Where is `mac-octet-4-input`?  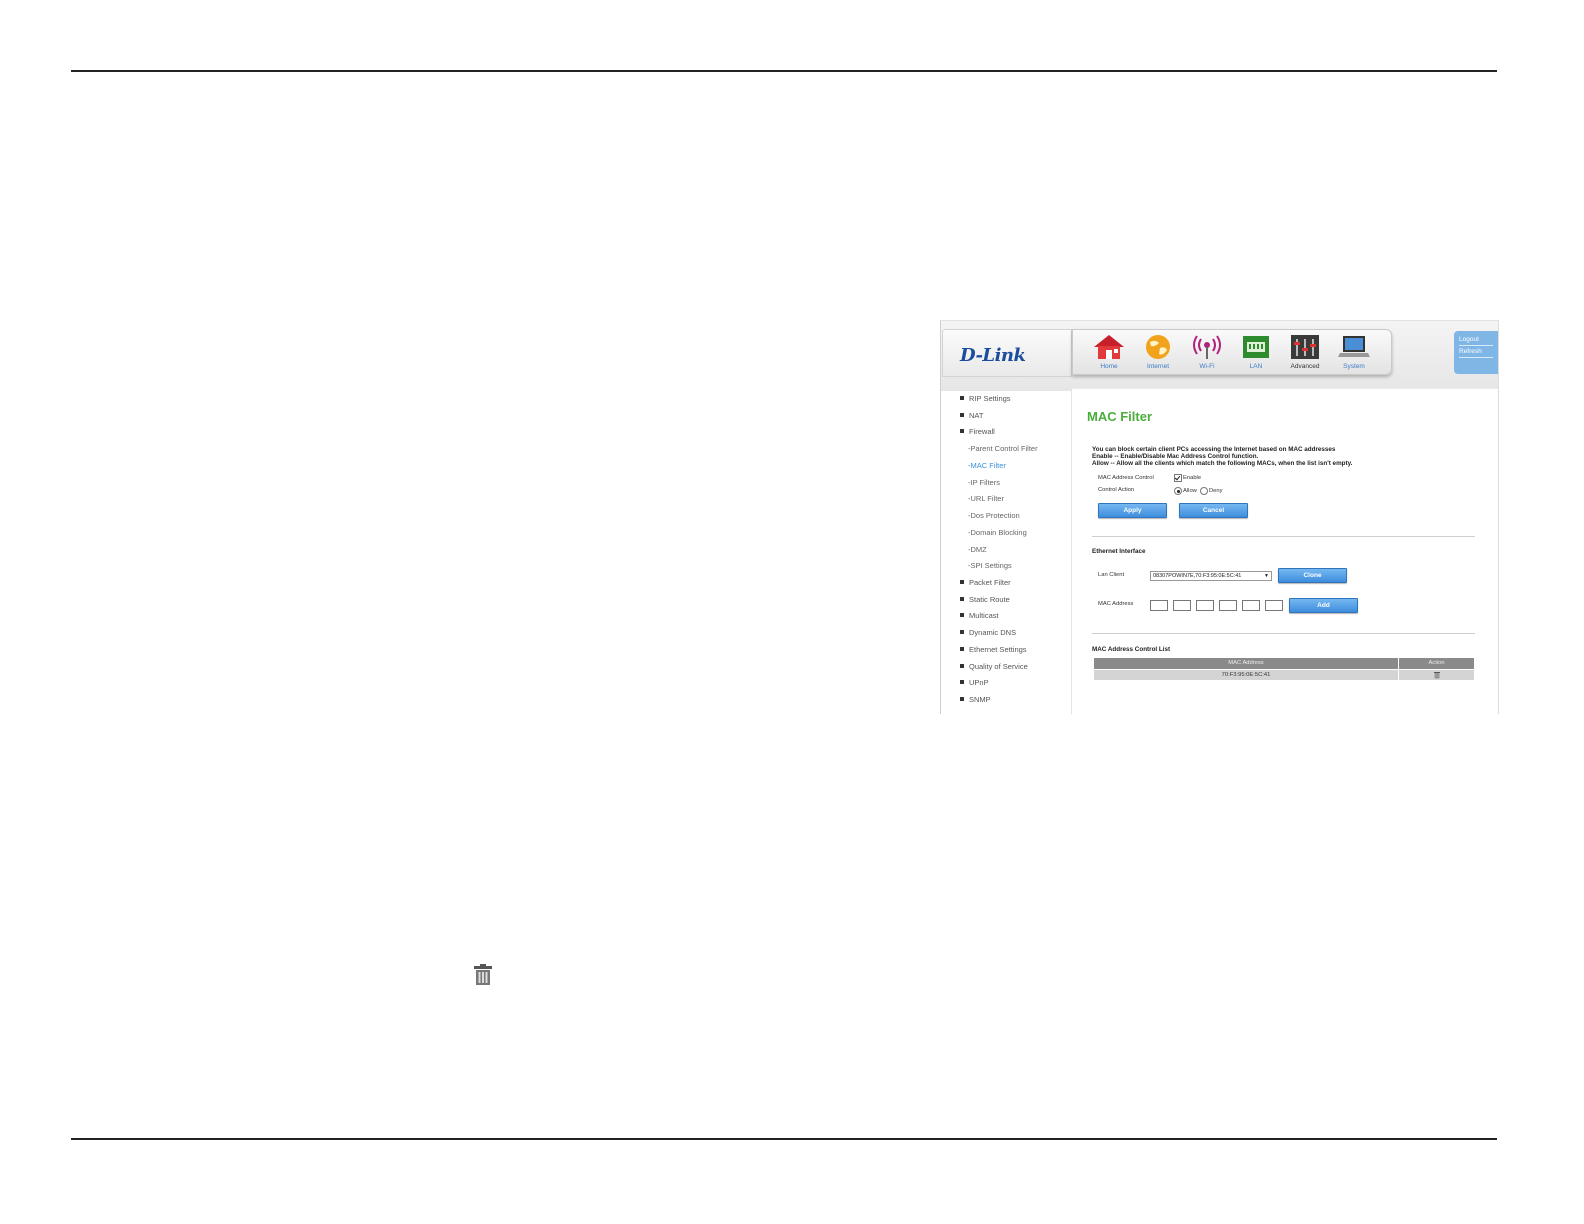 mac-octet-4-input is located at coordinates (1228, 605).